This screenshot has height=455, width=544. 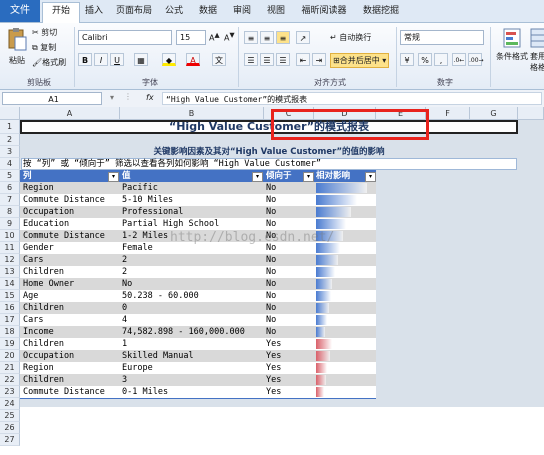 What do you see at coordinates (10, 200) in the screenshot?
I see `row-header: 7` at bounding box center [10, 200].